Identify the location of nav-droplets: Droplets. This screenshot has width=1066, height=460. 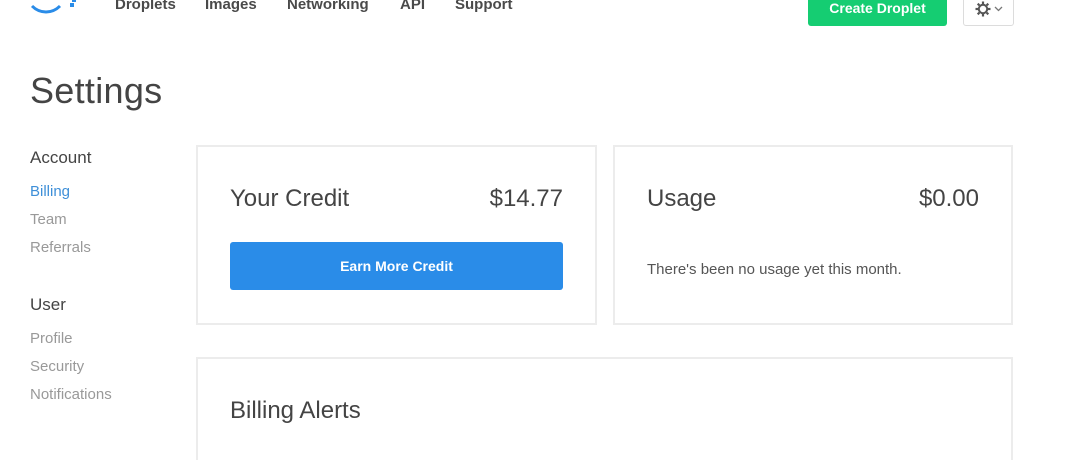
(145, 6).